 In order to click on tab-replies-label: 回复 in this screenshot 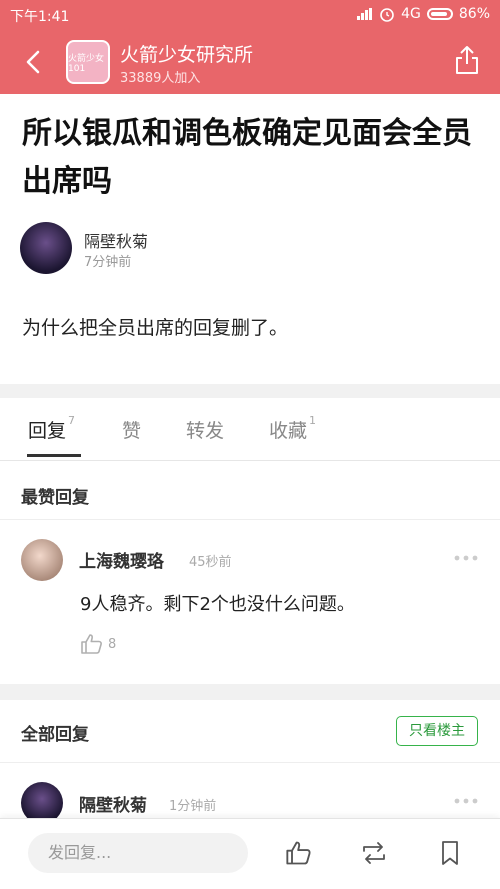, I will do `click(47, 431)`.